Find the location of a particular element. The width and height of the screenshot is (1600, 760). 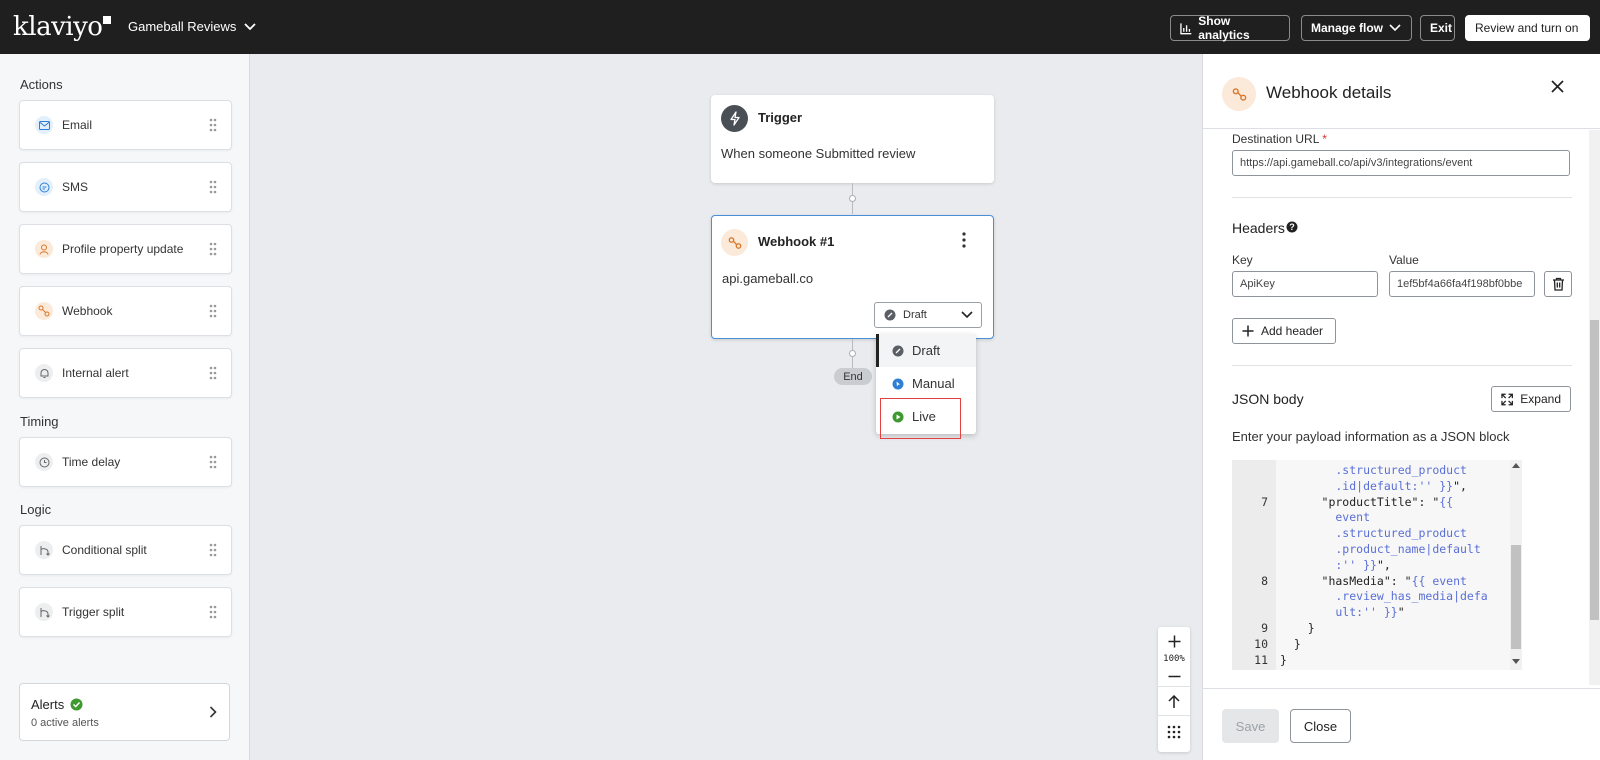

close-button: Close is located at coordinates (1320, 726).